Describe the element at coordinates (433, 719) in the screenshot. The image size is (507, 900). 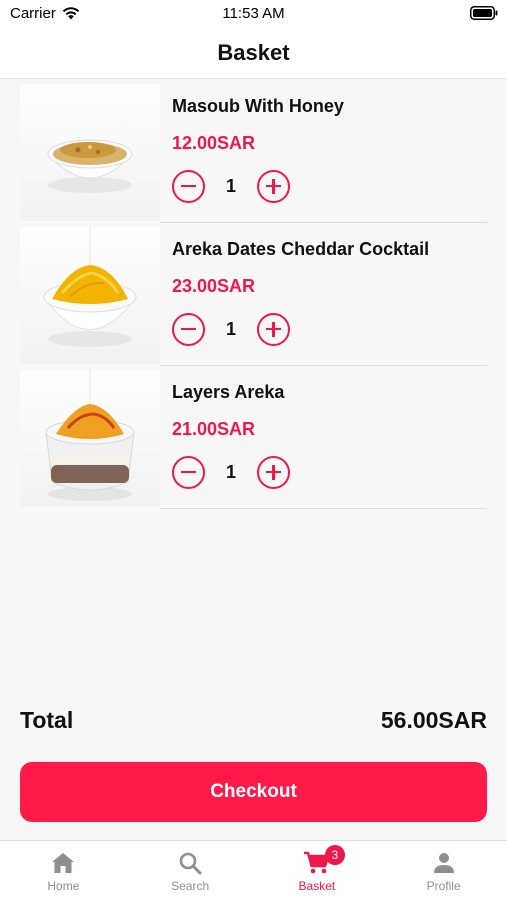
I see `total-amount: 56.00SAR` at that location.